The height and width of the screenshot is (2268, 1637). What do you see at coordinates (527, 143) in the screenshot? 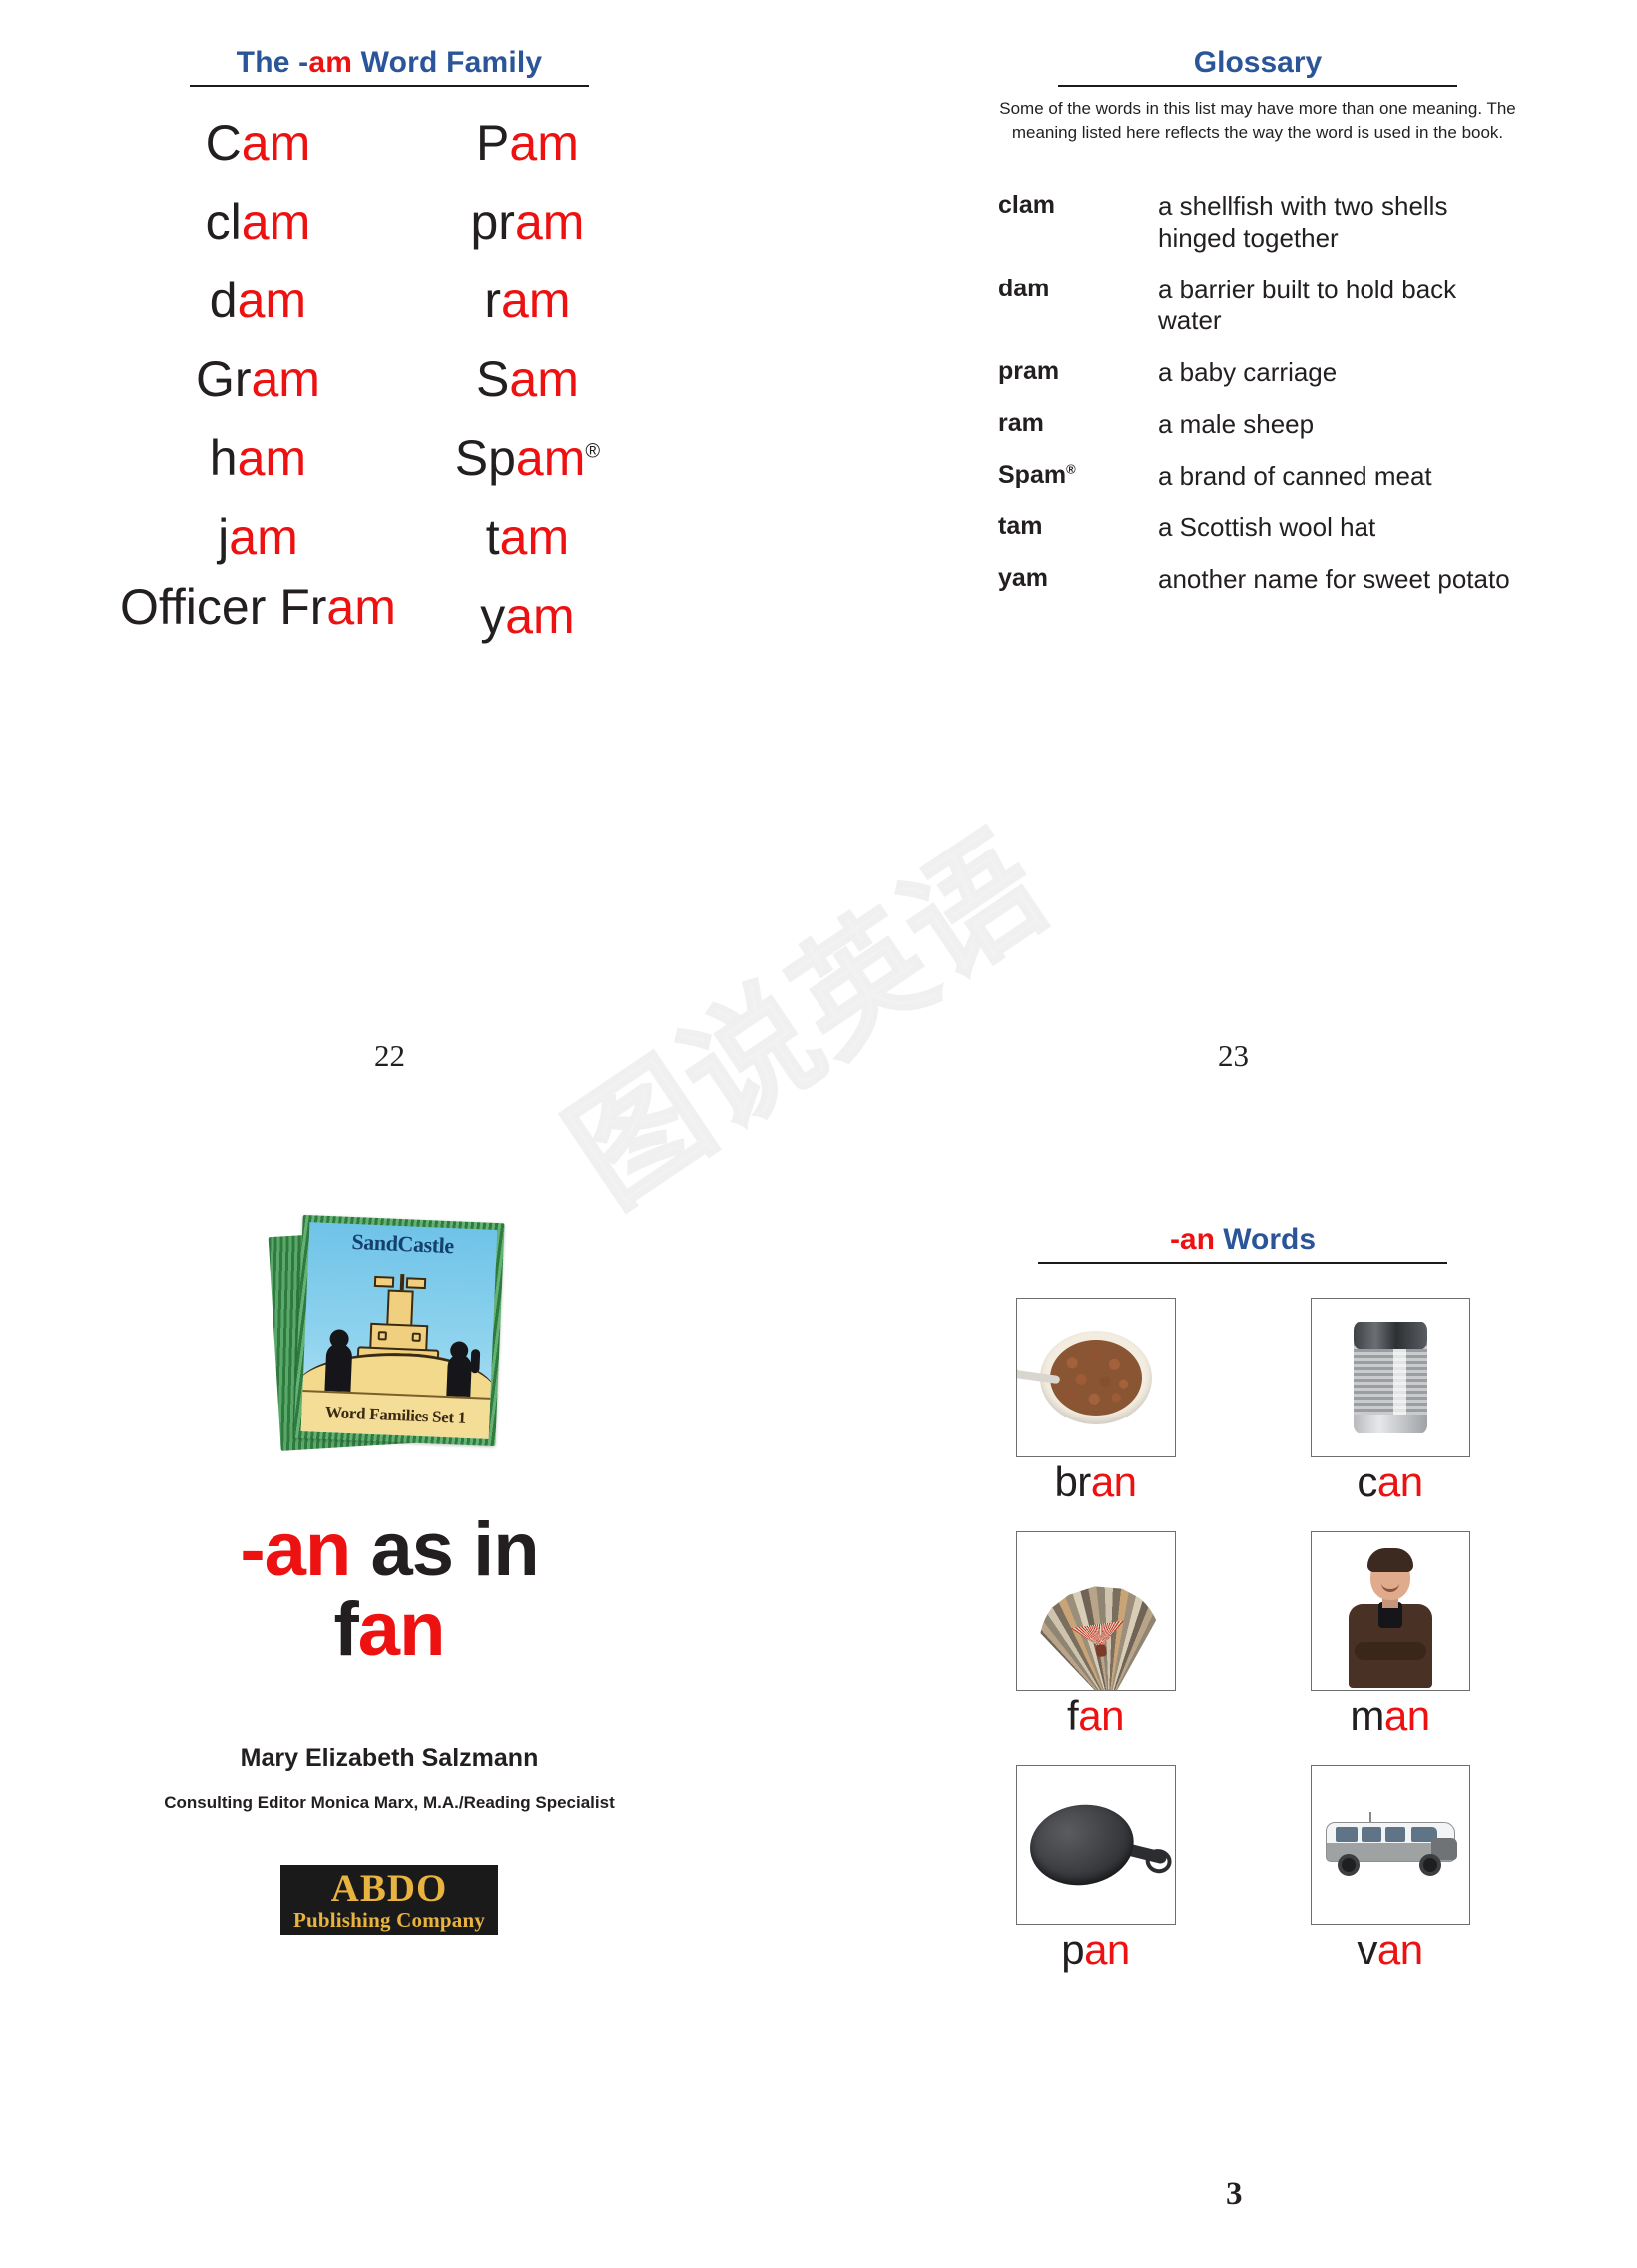
I see `word-family-word: Pam` at bounding box center [527, 143].